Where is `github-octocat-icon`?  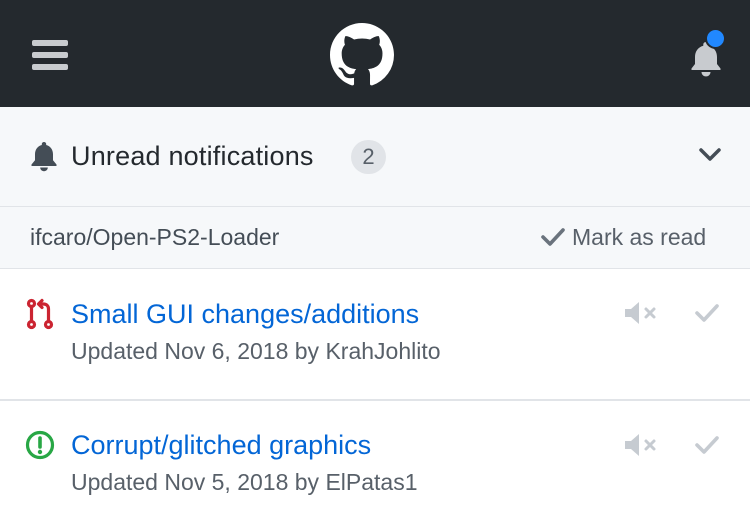
github-octocat-icon is located at coordinates (362, 55).